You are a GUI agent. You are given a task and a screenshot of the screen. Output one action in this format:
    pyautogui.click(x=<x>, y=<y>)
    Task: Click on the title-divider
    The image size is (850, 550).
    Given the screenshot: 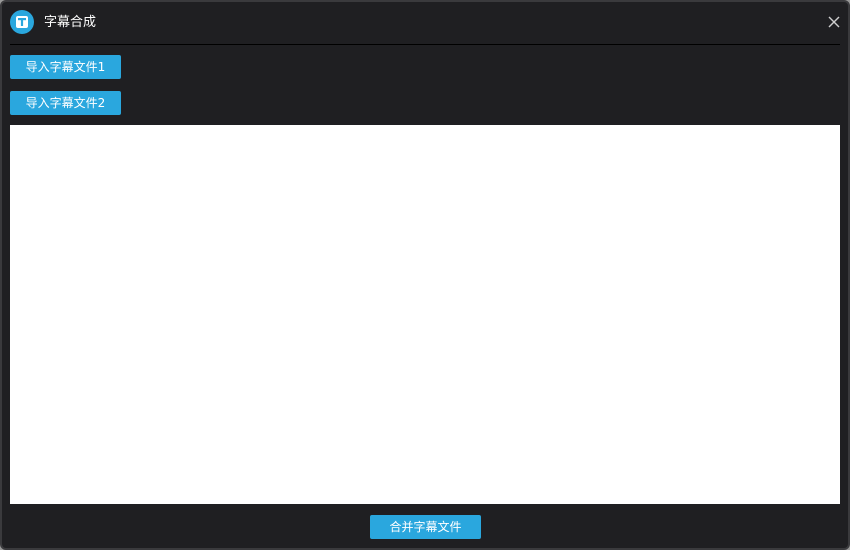 What is the action you would take?
    pyautogui.click(x=425, y=44)
    